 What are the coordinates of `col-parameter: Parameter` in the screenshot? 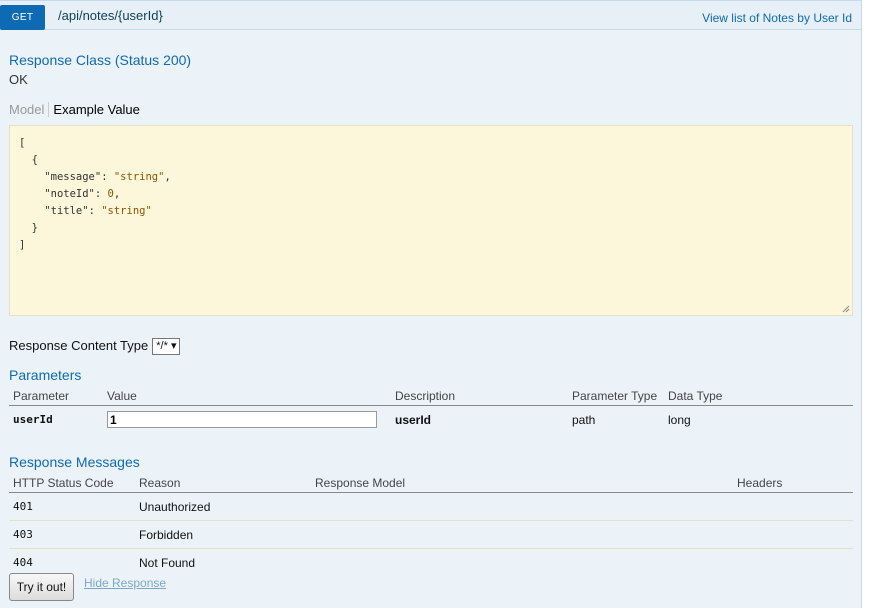 It's located at (56, 396).